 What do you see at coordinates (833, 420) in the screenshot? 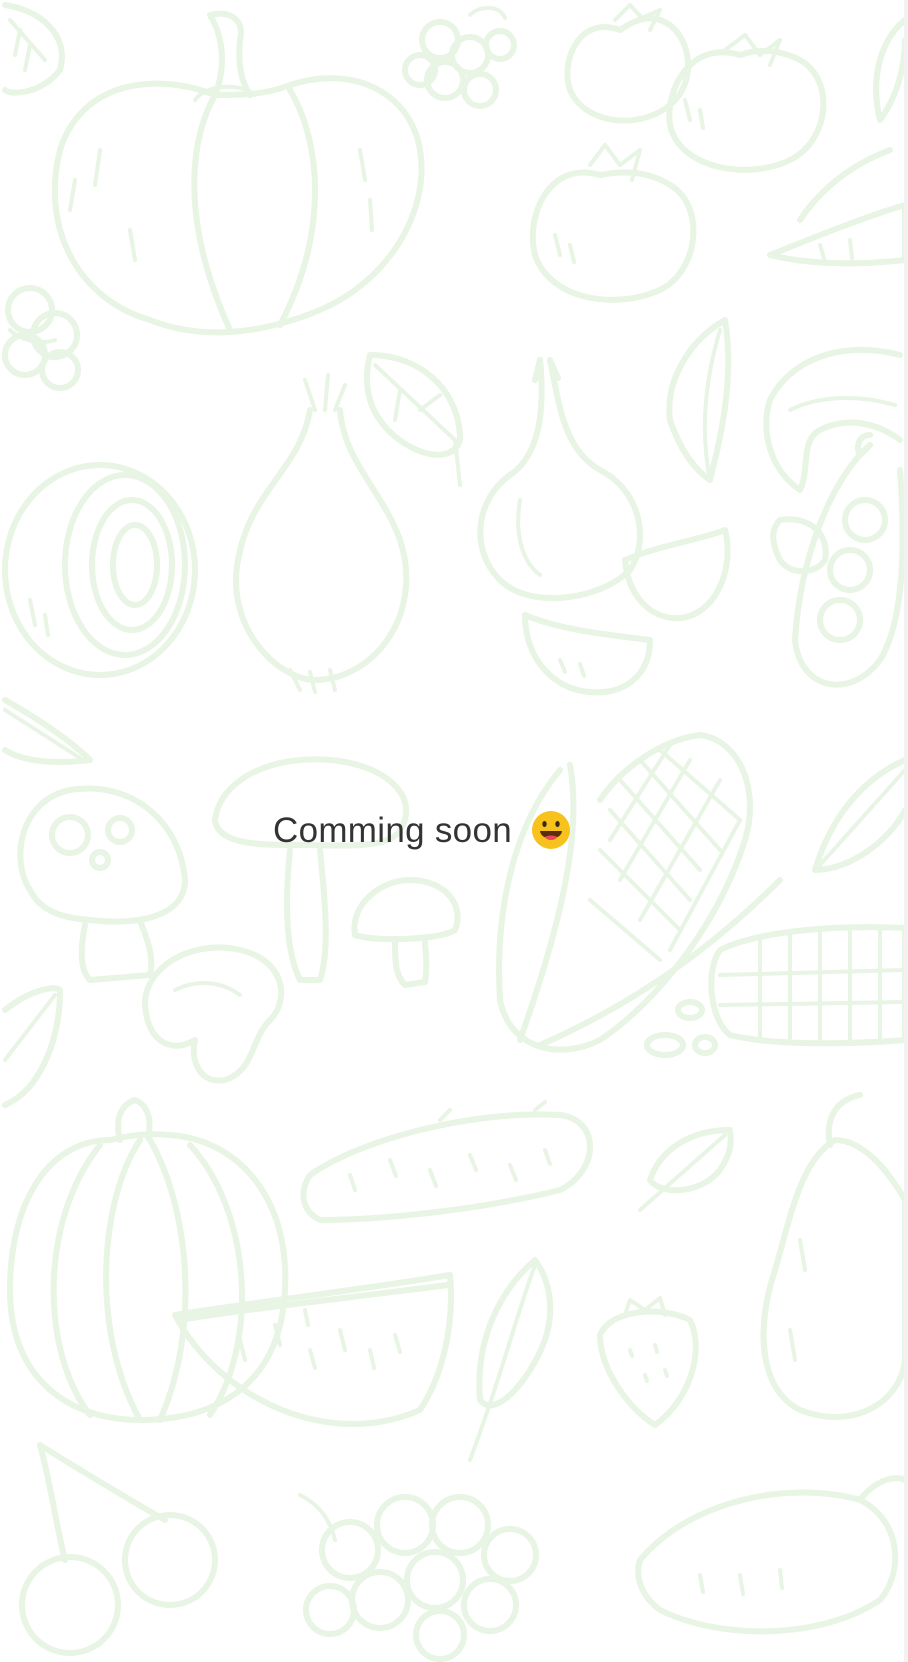
I see `banana-icon` at bounding box center [833, 420].